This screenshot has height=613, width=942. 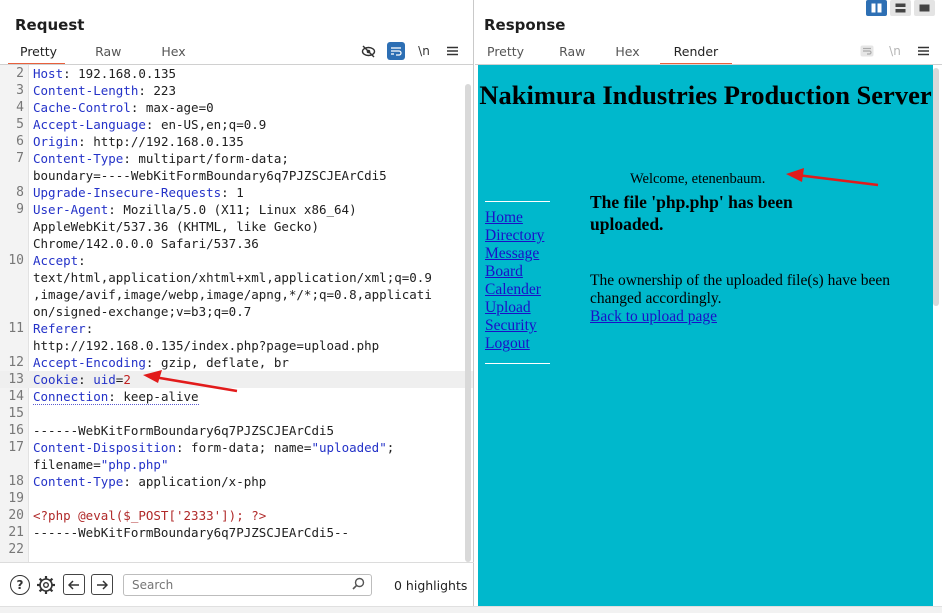 I want to click on code-line: Chrome/142.0.0.0 Safari/537.36, so click(x=236, y=243).